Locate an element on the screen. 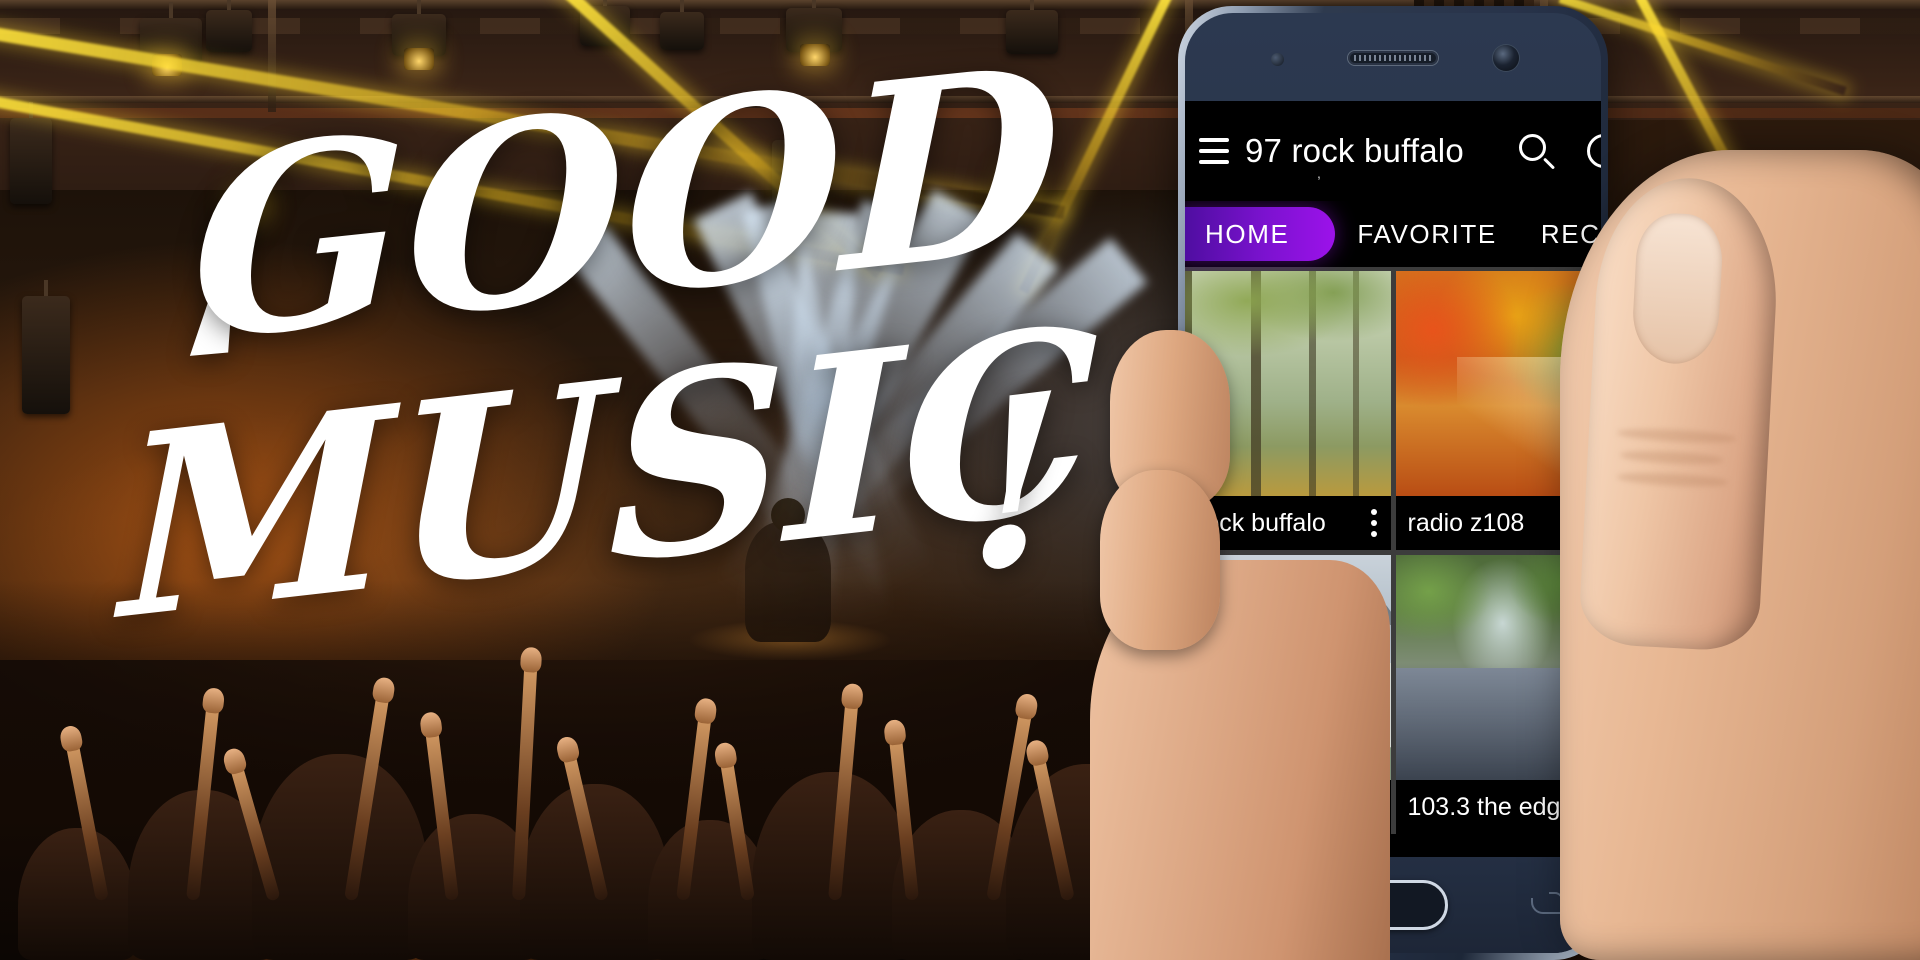 This screenshot has width=1920, height=960. truss-post is located at coordinates (272, 56).